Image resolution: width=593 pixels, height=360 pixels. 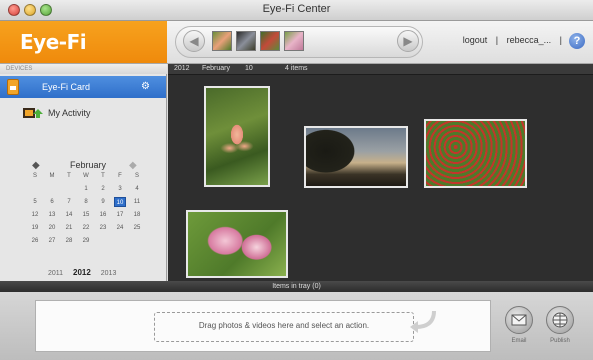 I want to click on calendar-day: 6, so click(x=52, y=202).